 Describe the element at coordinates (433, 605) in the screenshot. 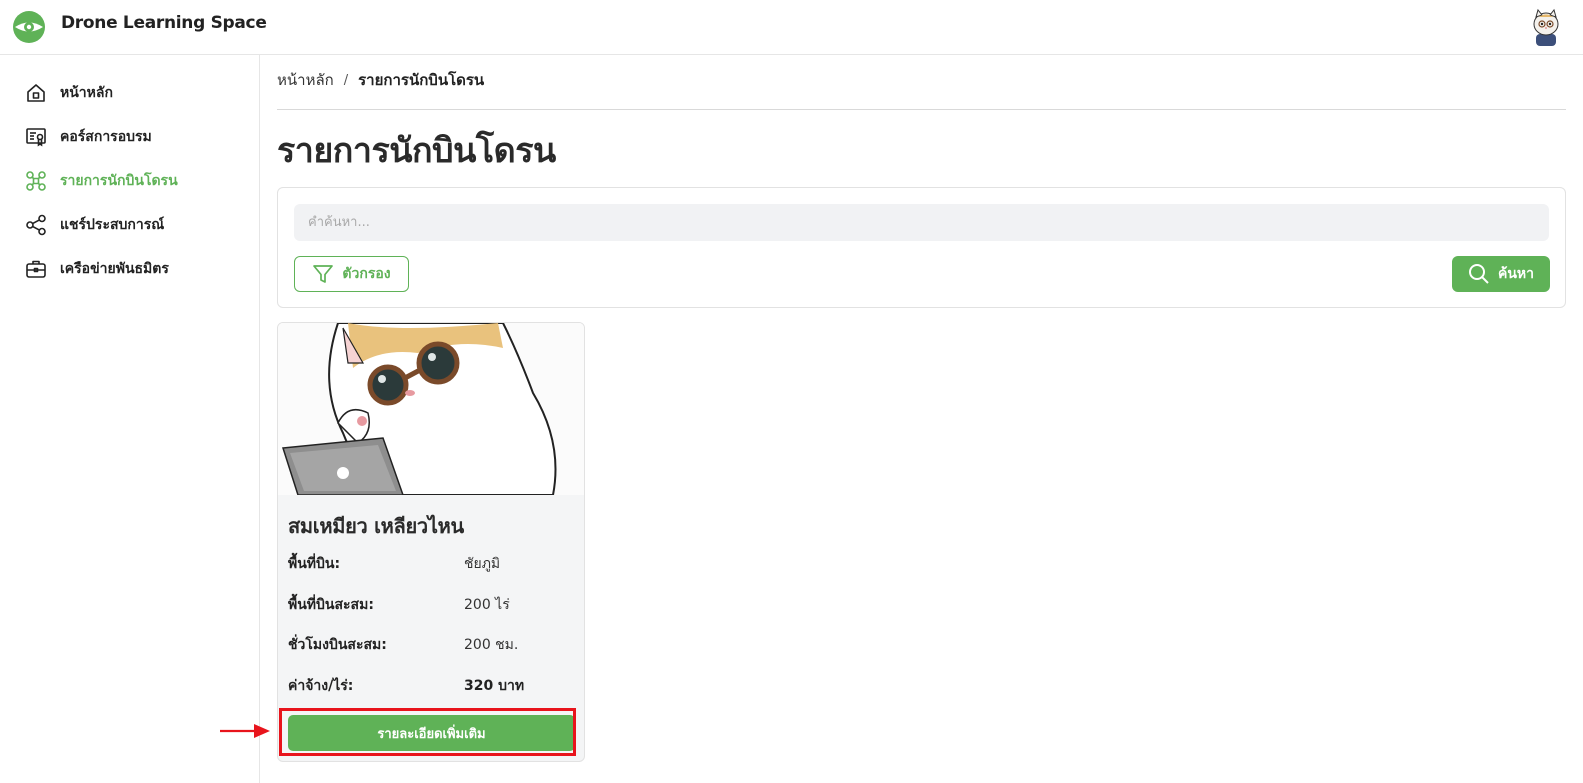

I see `info-row-total-area: พื้นที่บินสะสม: 200 ไร่` at that location.